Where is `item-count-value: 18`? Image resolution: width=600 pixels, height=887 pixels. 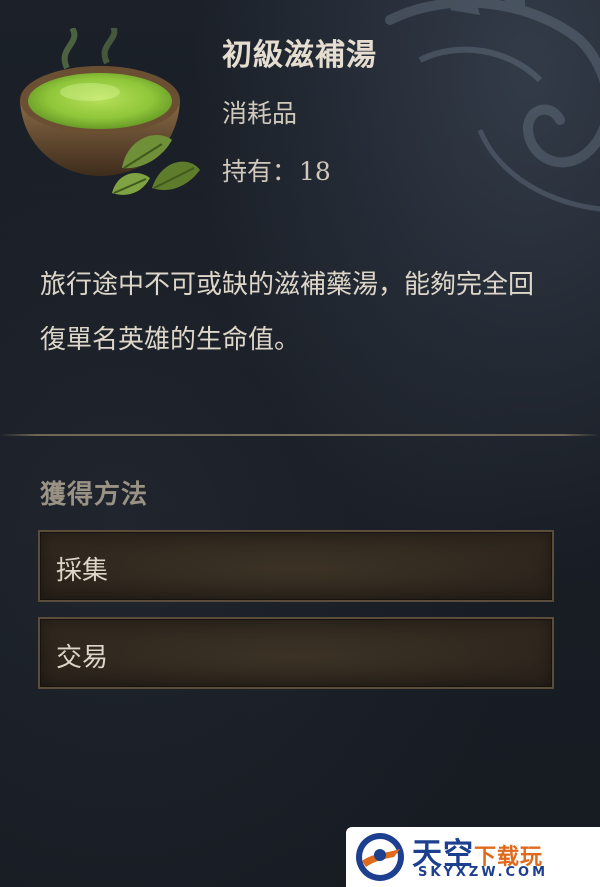
item-count-value: 18 is located at coordinates (315, 171).